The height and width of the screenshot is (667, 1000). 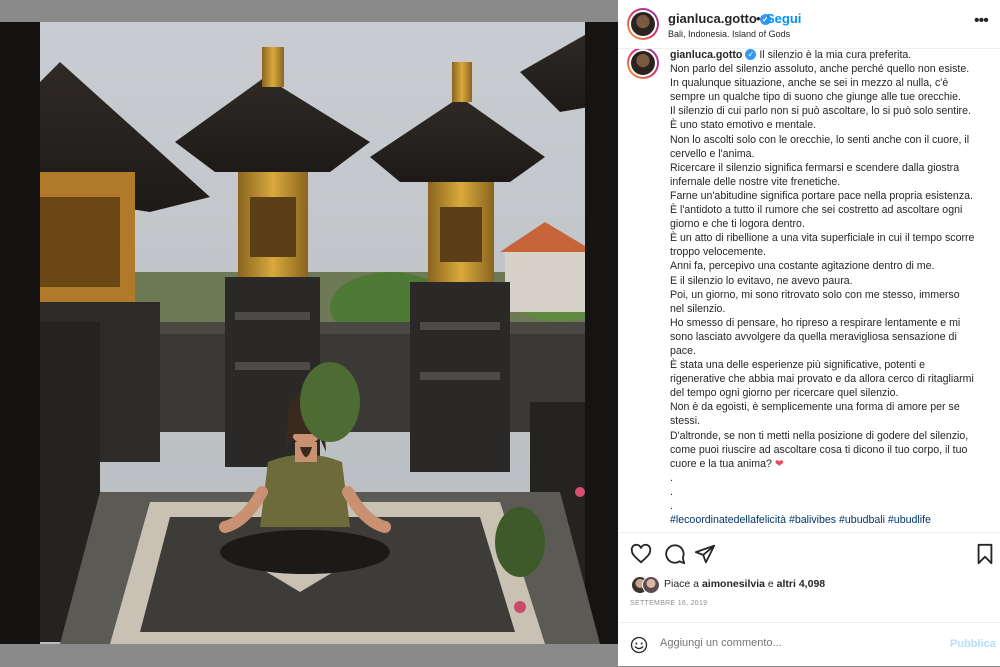 I want to click on add-comment-bar: Pubblica, so click(x=809, y=644).